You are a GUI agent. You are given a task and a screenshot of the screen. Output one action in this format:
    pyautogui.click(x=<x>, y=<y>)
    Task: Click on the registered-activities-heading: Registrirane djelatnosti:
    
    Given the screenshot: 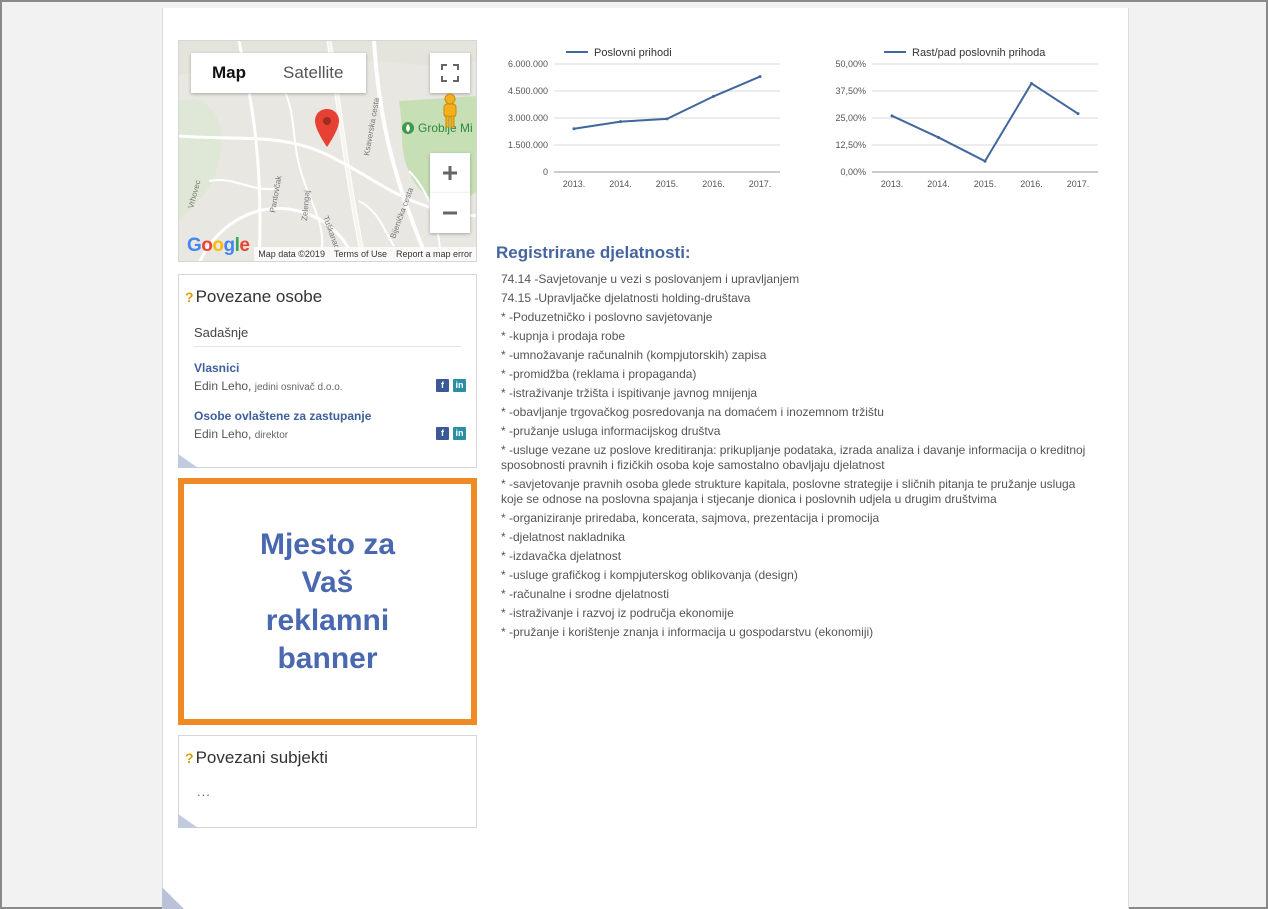 What is the action you would take?
    pyautogui.click(x=593, y=252)
    